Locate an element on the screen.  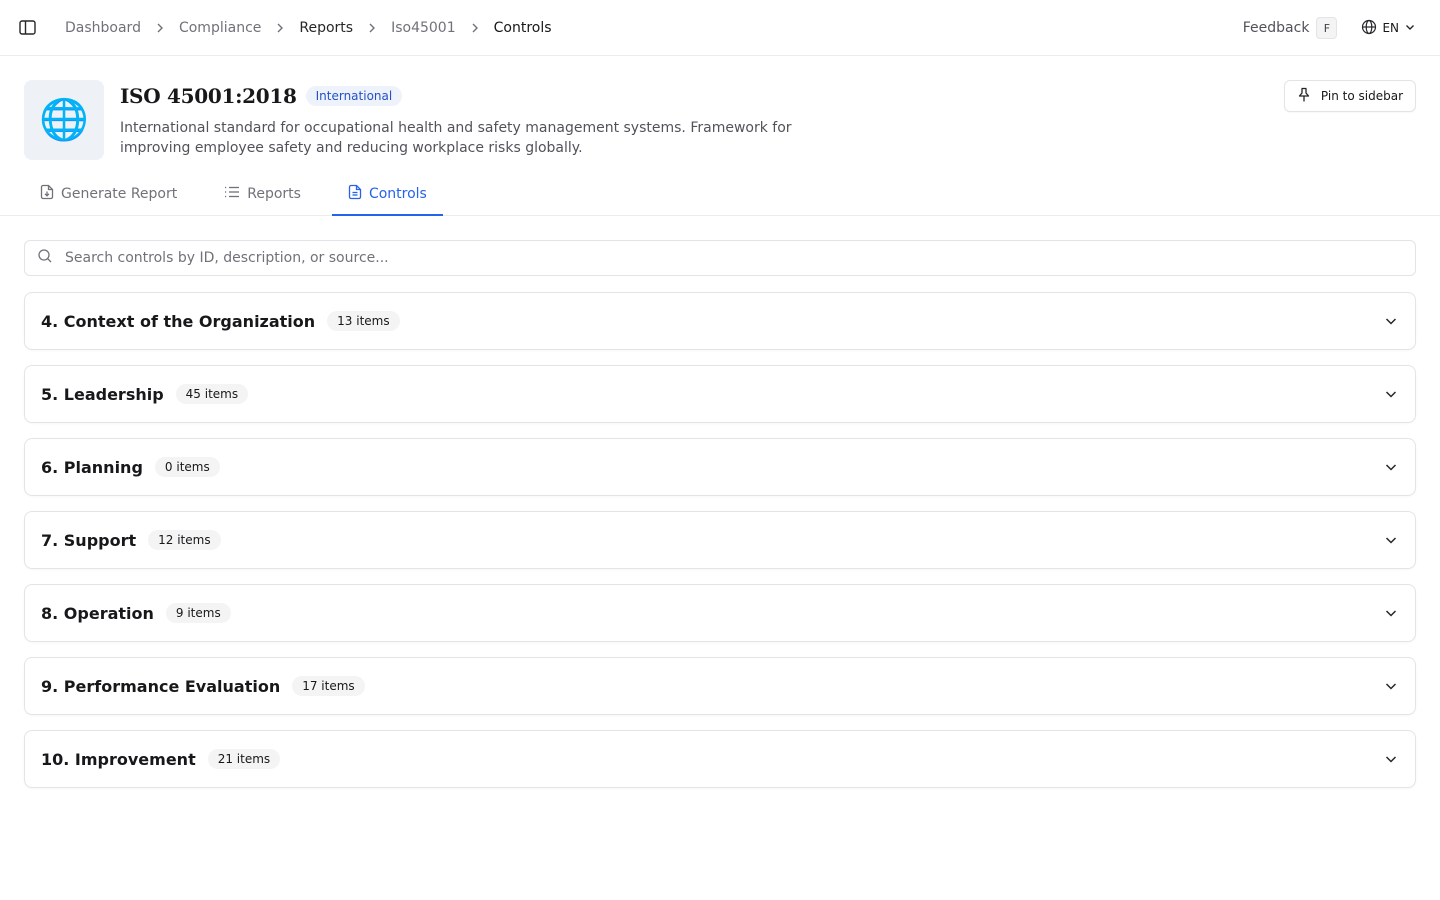
breadcrumb-controls: Controls is located at coordinates (522, 27).